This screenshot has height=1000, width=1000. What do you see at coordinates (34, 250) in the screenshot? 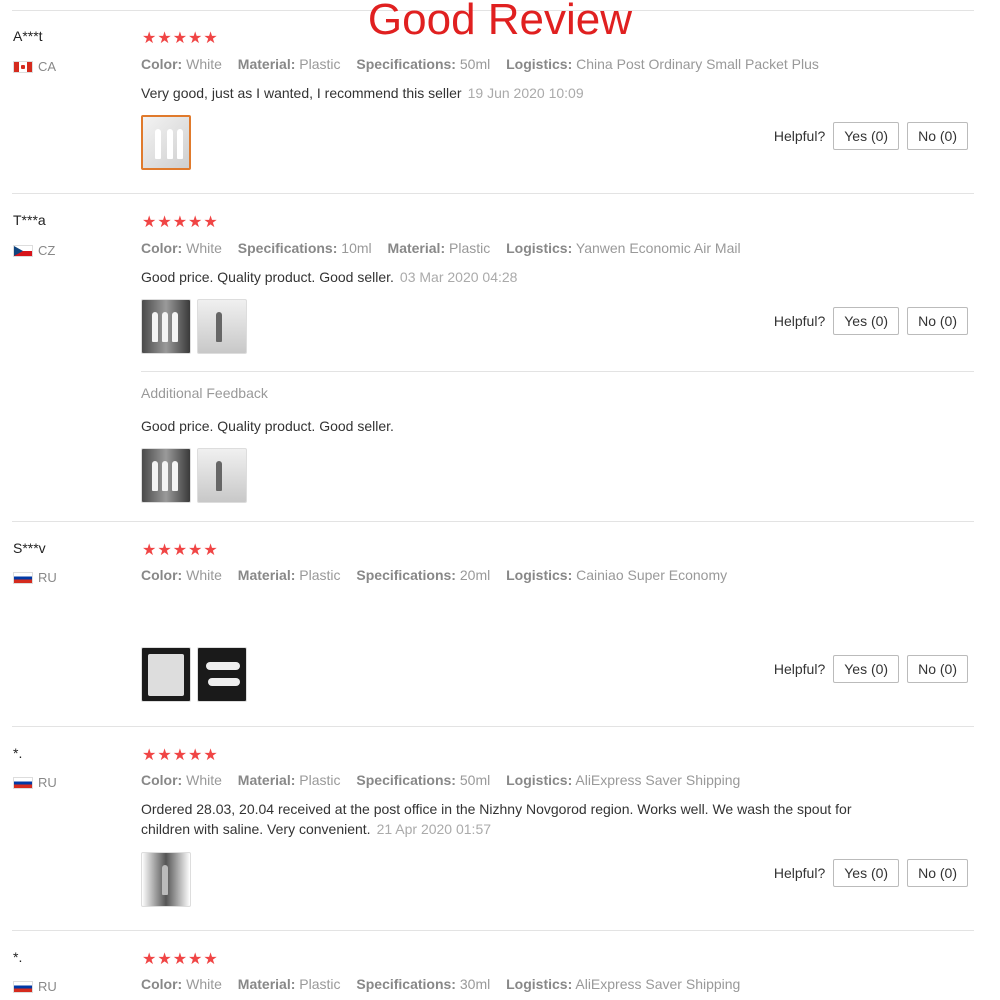
I see `reviewer-country: CZ` at bounding box center [34, 250].